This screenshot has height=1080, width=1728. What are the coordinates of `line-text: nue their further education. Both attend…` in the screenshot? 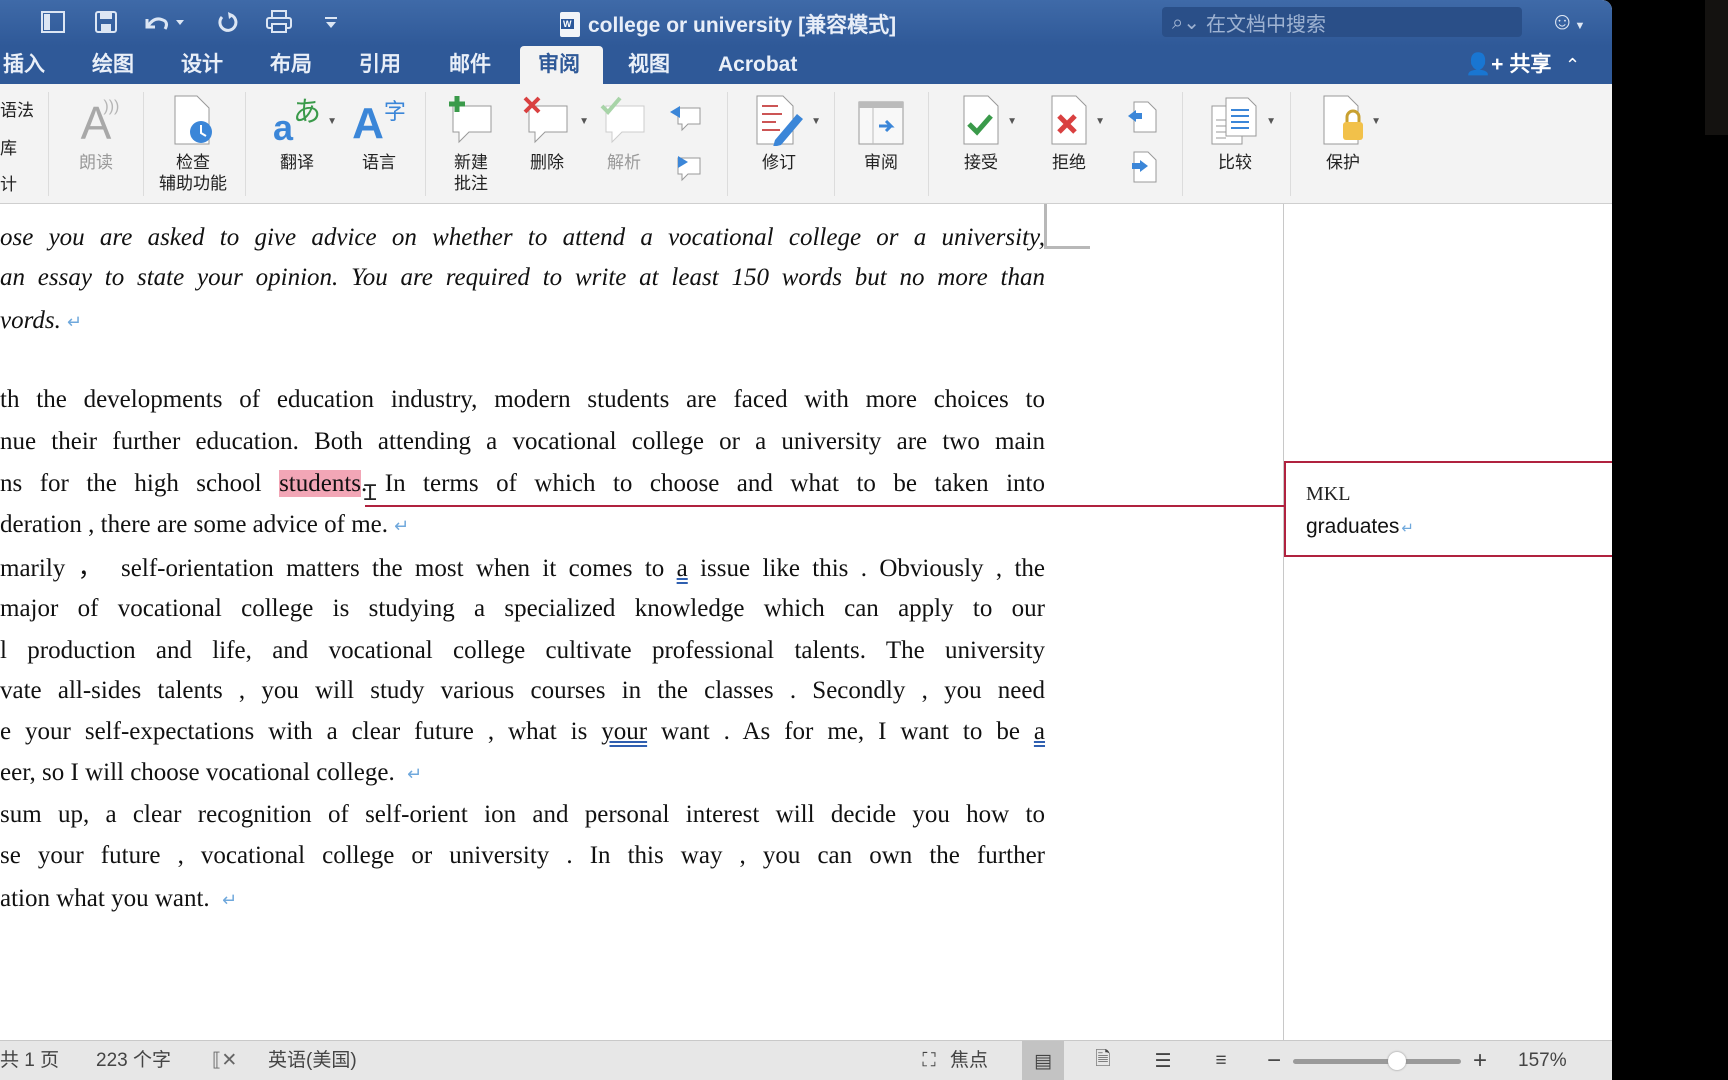 It's located at (522, 441).